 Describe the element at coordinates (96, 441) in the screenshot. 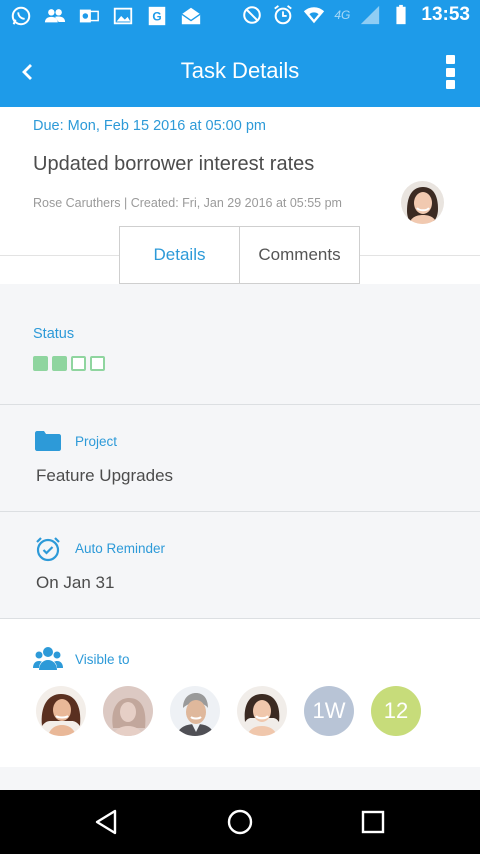

I see `project-label: Project` at that location.